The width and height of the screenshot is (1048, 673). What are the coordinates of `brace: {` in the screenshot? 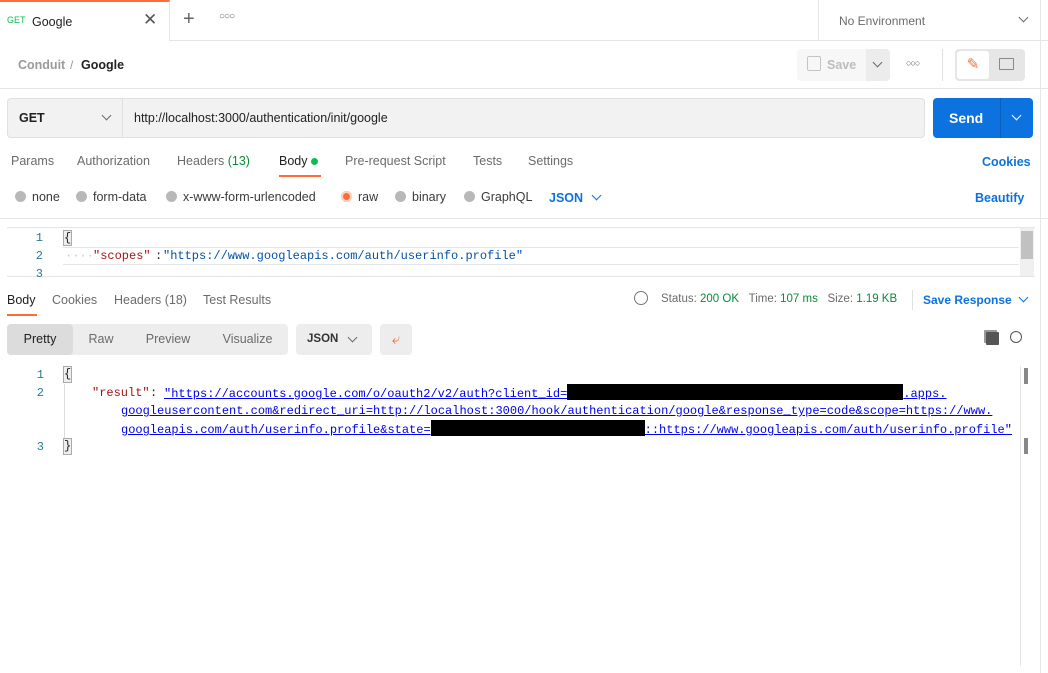 It's located at (68, 238).